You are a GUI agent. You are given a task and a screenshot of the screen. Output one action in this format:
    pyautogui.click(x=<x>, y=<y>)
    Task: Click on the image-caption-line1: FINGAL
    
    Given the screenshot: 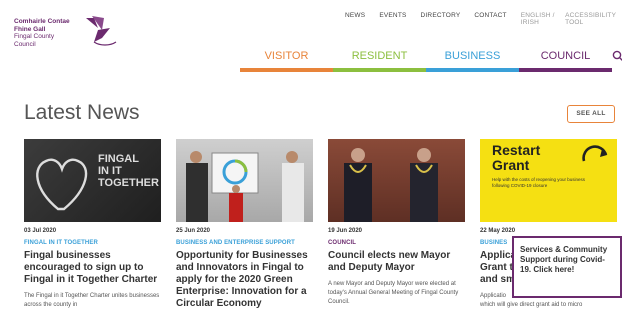 What is the action you would take?
    pyautogui.click(x=118, y=159)
    